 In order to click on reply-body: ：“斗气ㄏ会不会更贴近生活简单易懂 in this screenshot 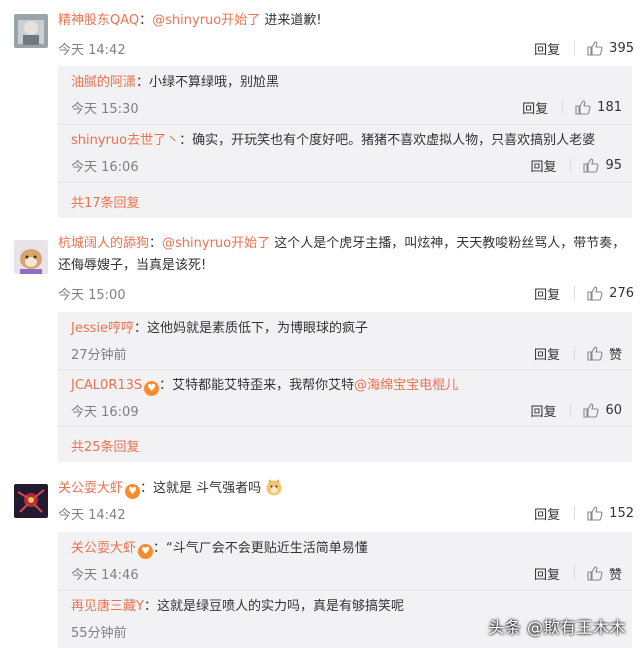, I will do `click(260, 548)`.